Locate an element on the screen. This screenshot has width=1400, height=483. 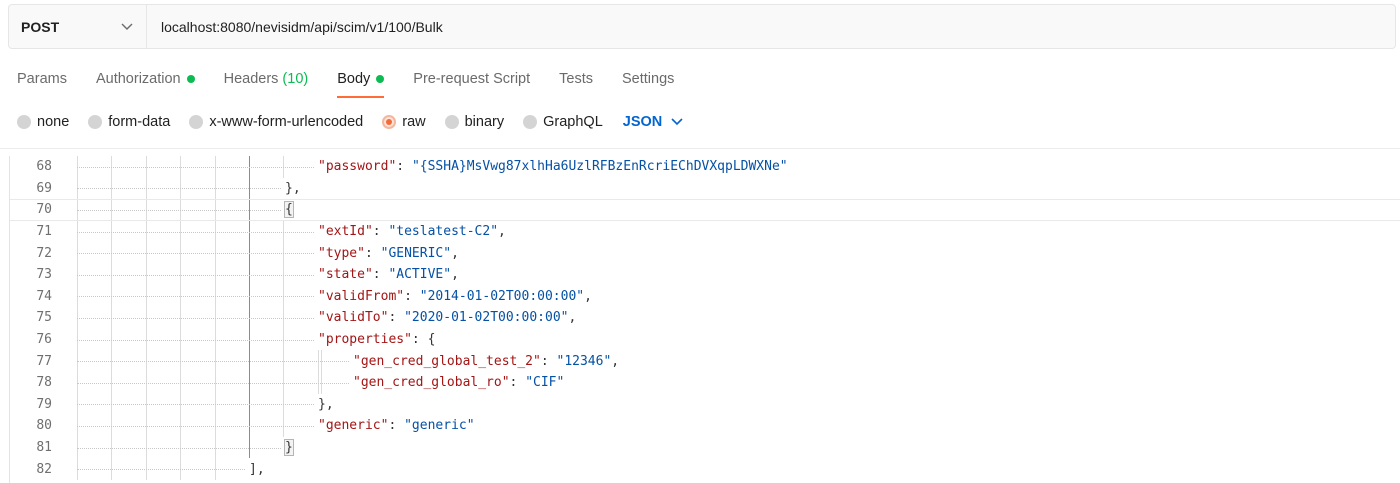
tab-pre-request-script: Pre-request Script is located at coordinates (471, 79).